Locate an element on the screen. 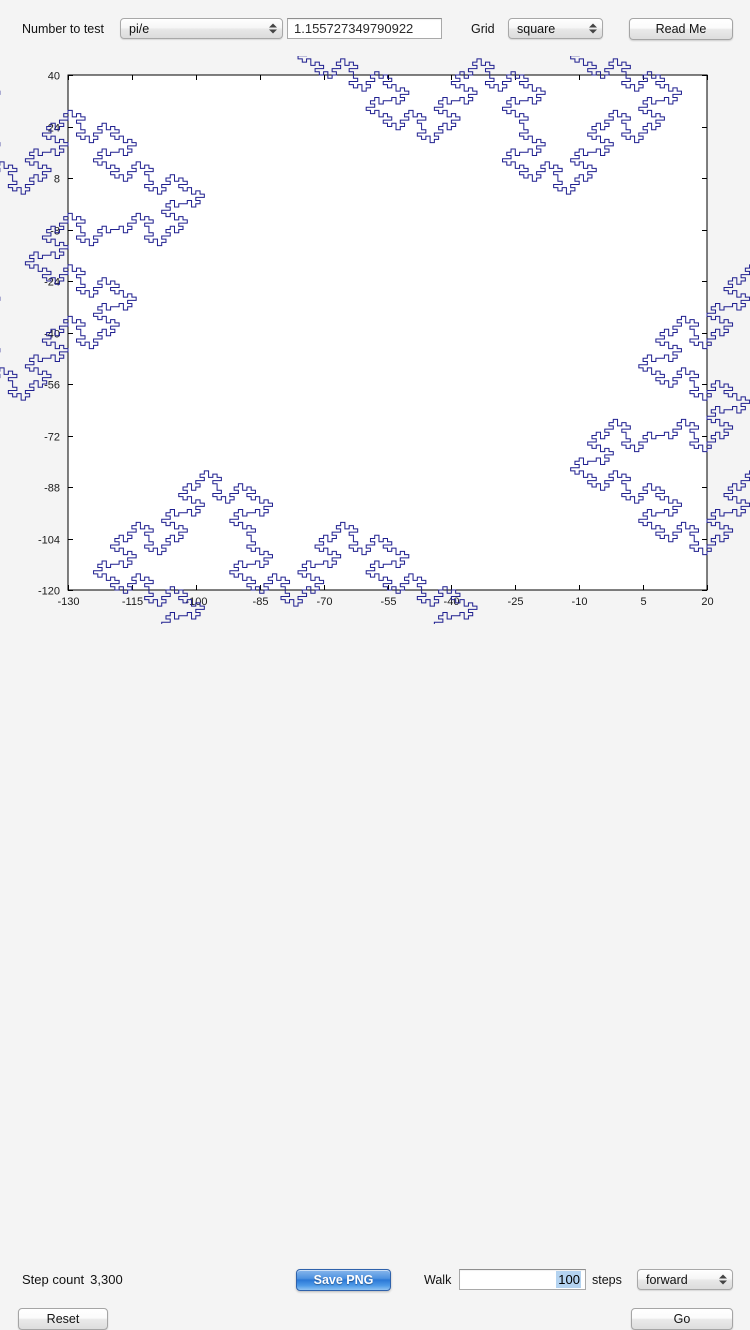  walk-steps-value: 100 is located at coordinates (568, 1279).